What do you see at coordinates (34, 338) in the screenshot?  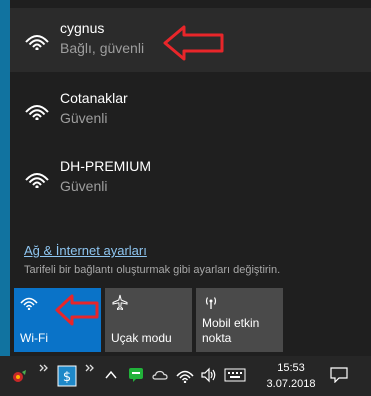 I see `wifi-tile-label: Wi-Fi` at bounding box center [34, 338].